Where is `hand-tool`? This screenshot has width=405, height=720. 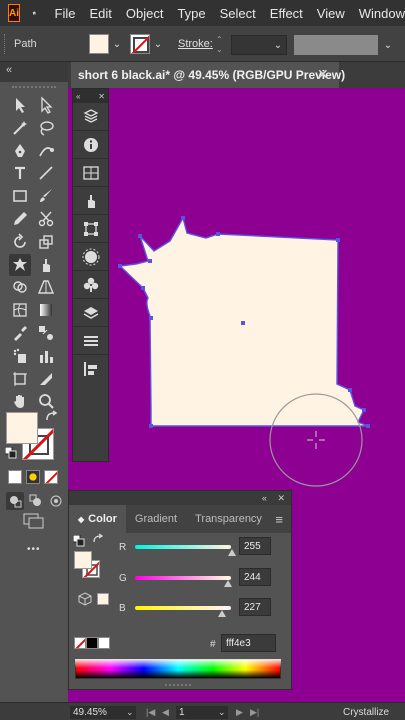
hand-tool is located at coordinates (20, 401).